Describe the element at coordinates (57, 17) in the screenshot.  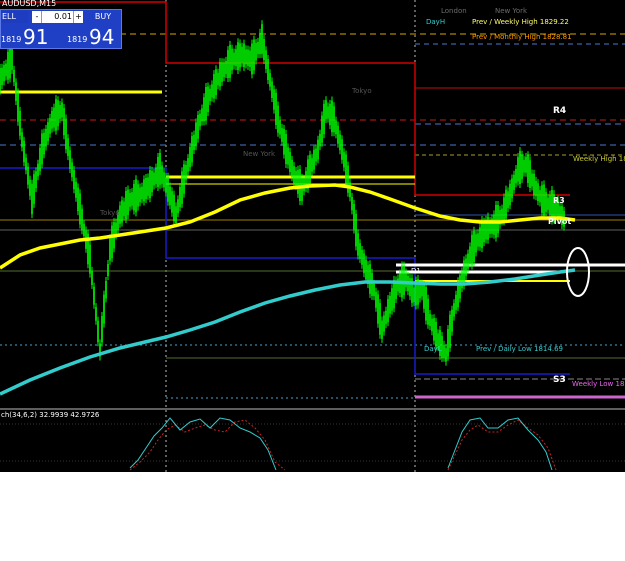
I see `lot-size-input: - 0.01 +` at that location.